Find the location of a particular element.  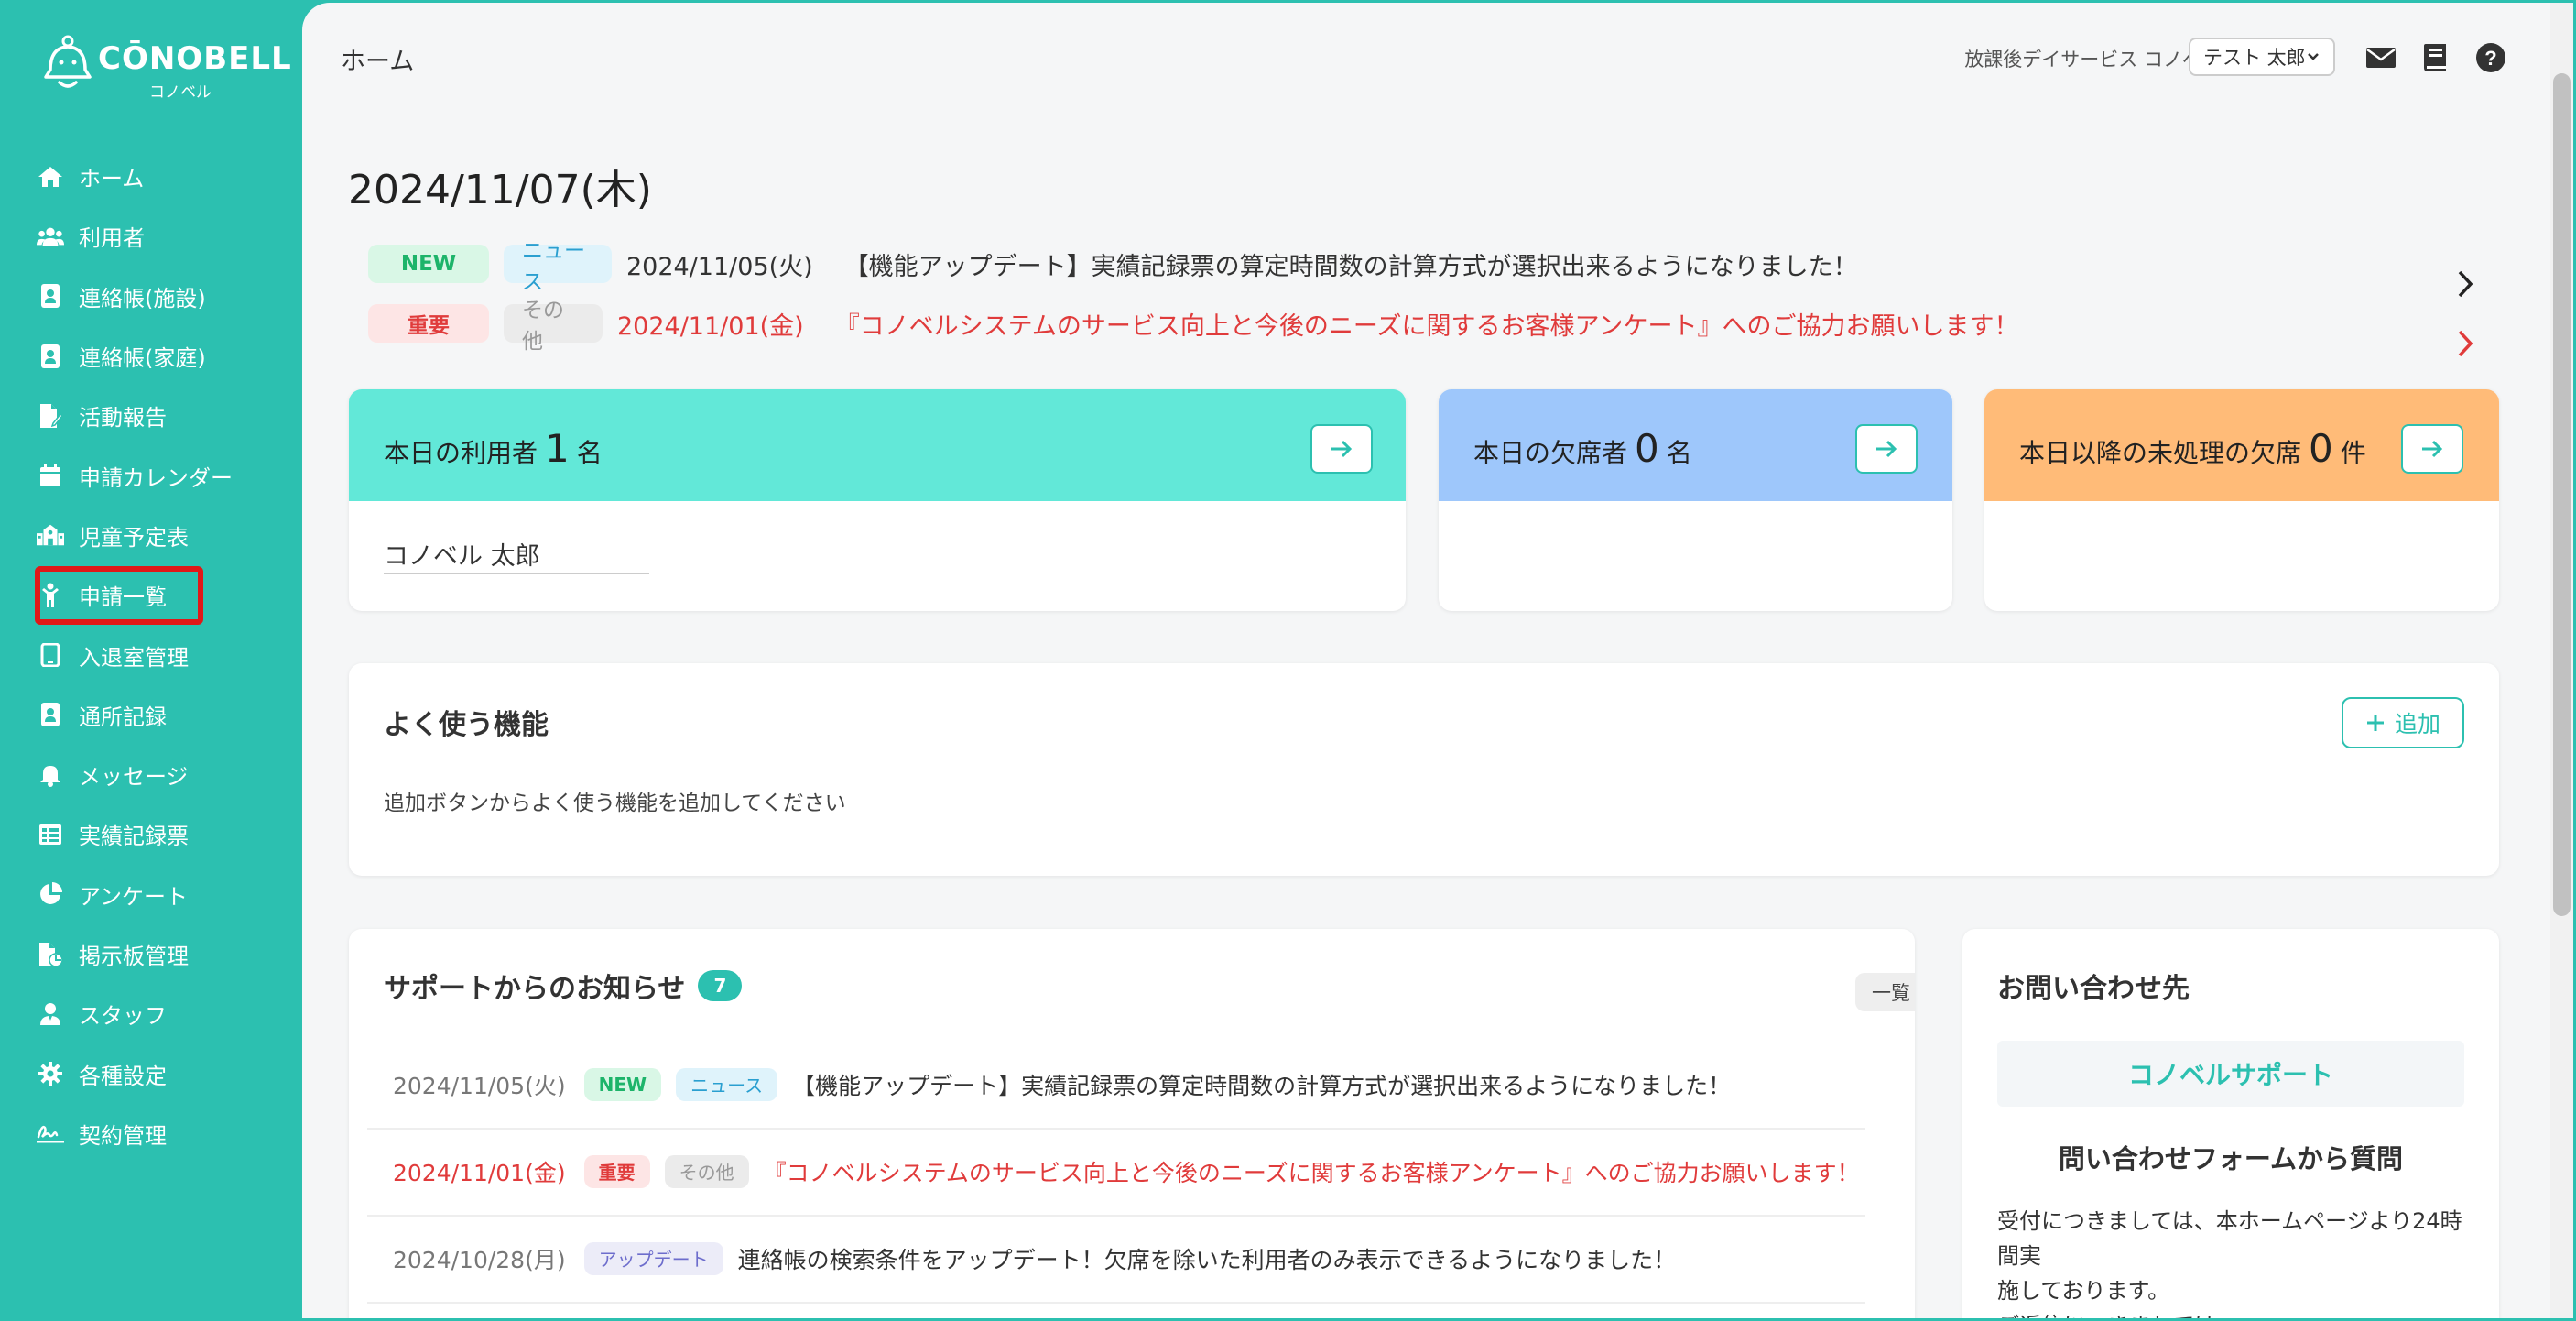

stat-label: 本日の利用者 is located at coordinates (461, 453).